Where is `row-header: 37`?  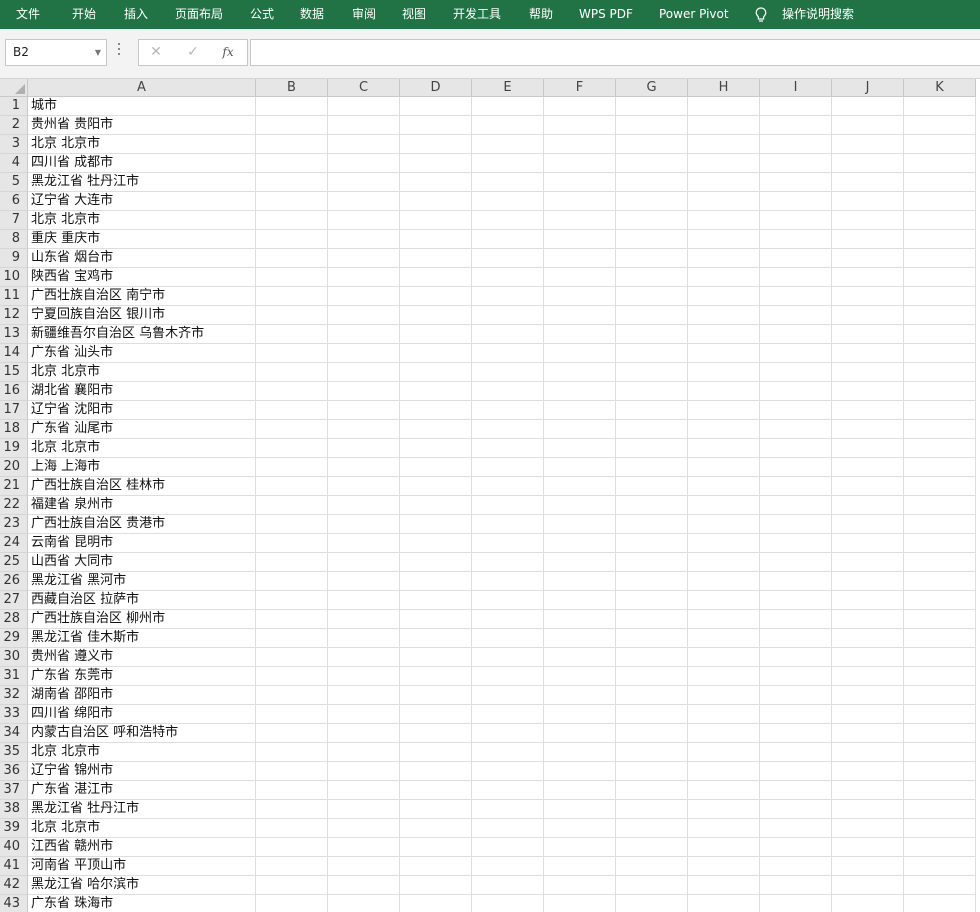
row-header: 37 is located at coordinates (14, 790).